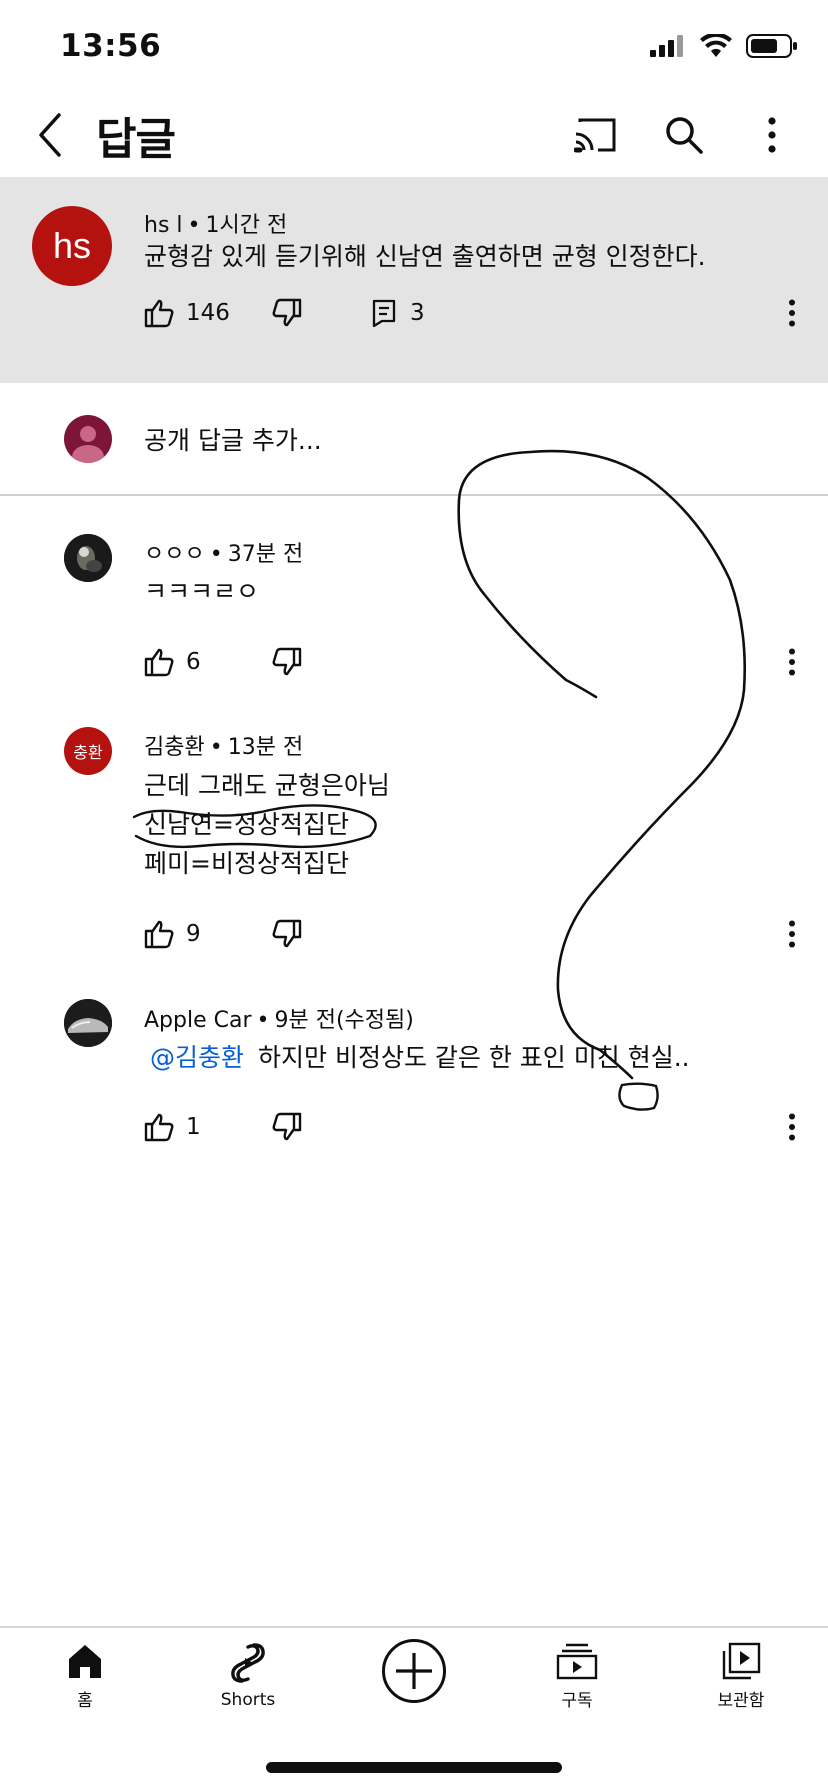 This screenshot has height=1792, width=828. I want to click on comment-time: 9분 전(수정됨), so click(344, 1020).